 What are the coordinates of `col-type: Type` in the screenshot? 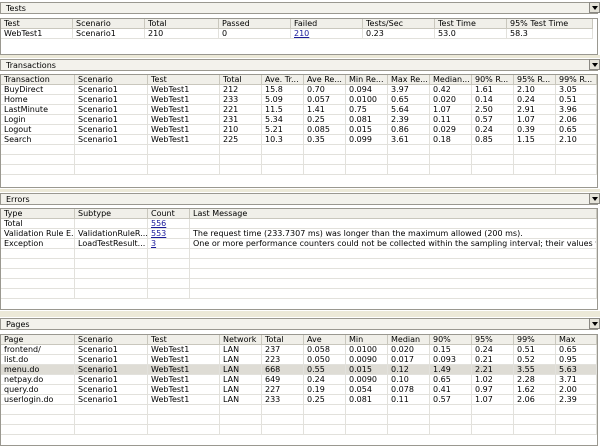 It's located at (38, 214).